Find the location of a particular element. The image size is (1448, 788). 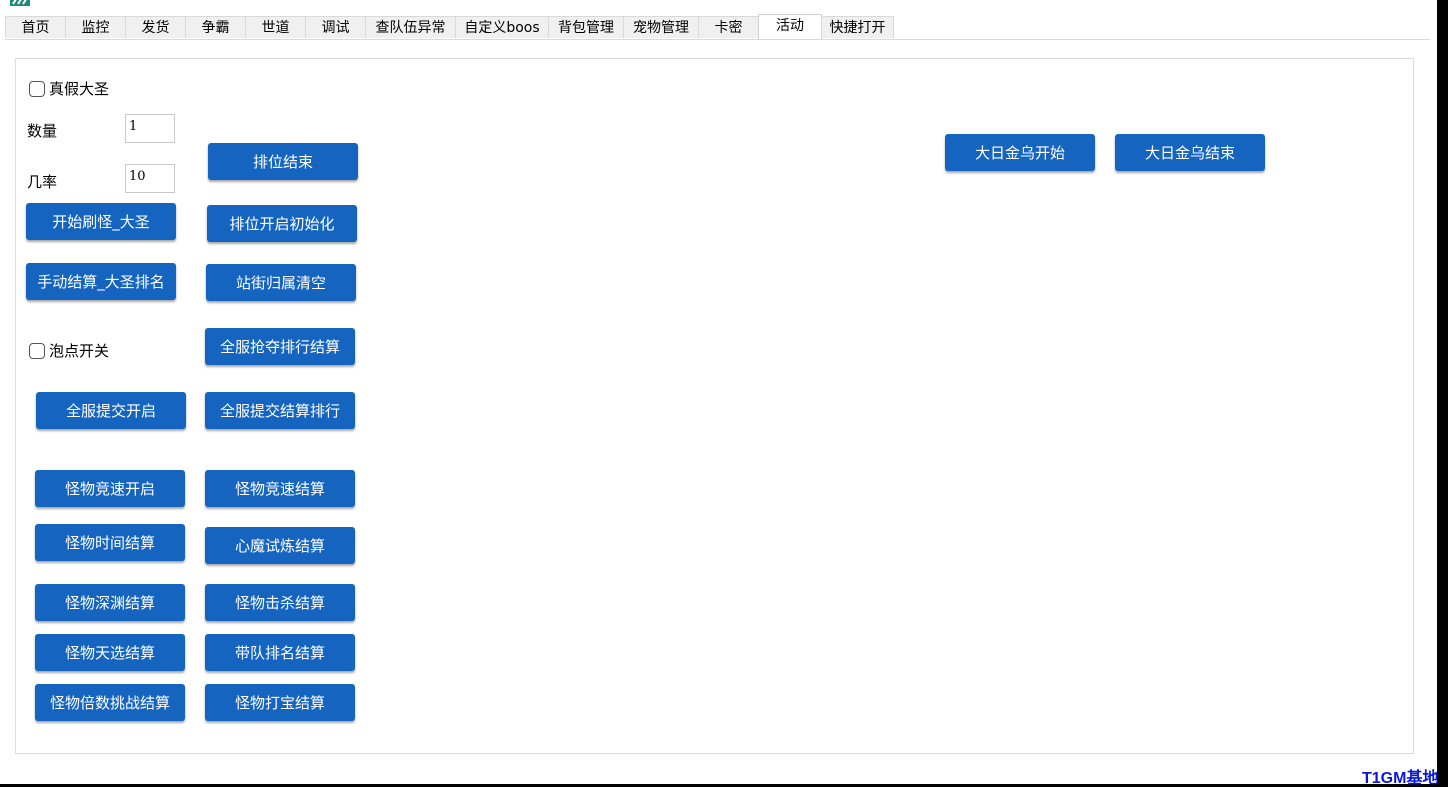

monster-time-settle-button: 怪物时间结算 is located at coordinates (110, 542).